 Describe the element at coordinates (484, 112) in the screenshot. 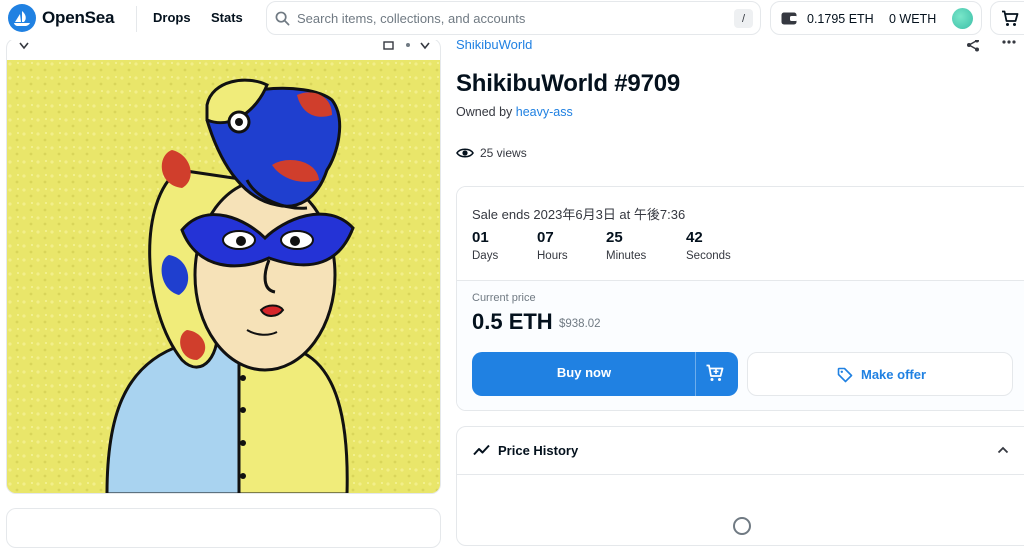

I see `owned-by-label: Owned by` at that location.